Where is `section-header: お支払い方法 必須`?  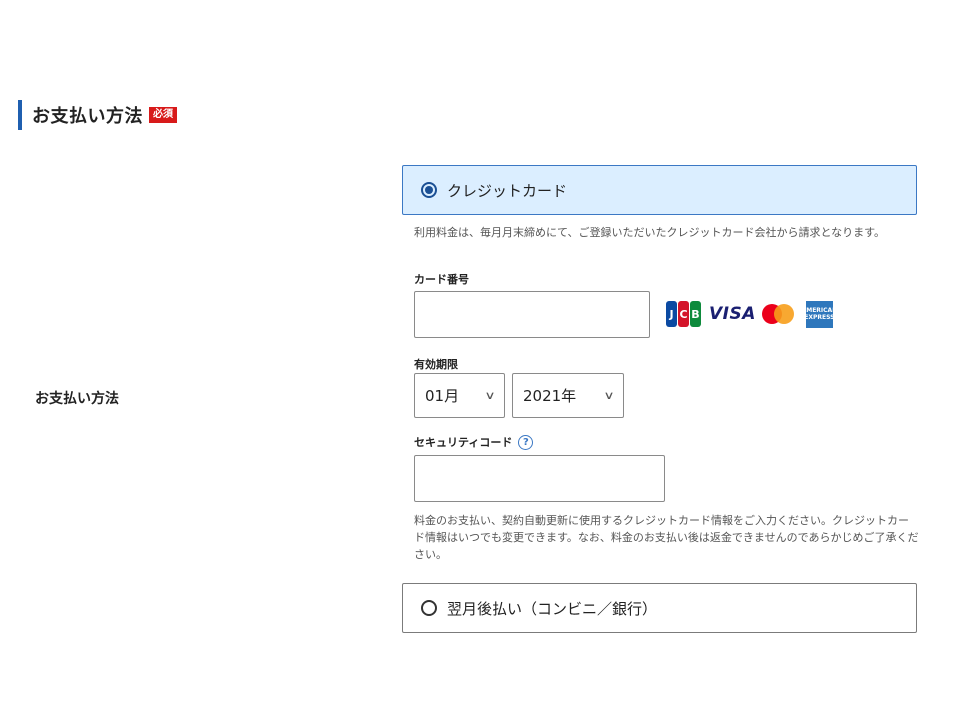 section-header: お支払い方法 必須 is located at coordinates (97, 115).